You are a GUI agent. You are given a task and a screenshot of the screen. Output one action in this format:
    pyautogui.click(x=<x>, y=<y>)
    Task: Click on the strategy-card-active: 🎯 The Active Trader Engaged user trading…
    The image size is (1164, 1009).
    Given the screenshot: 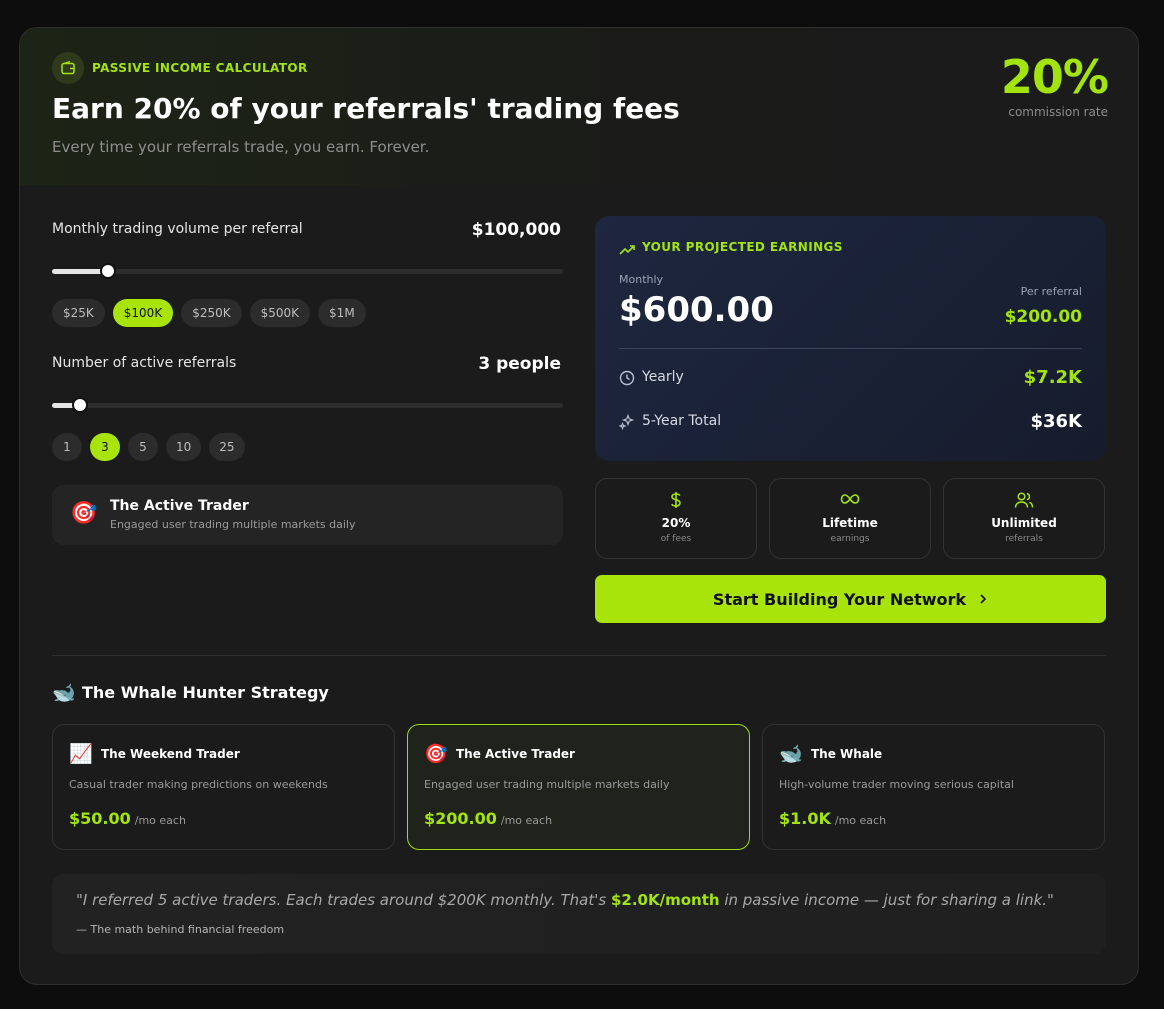 What is the action you would take?
    pyautogui.click(x=578, y=787)
    